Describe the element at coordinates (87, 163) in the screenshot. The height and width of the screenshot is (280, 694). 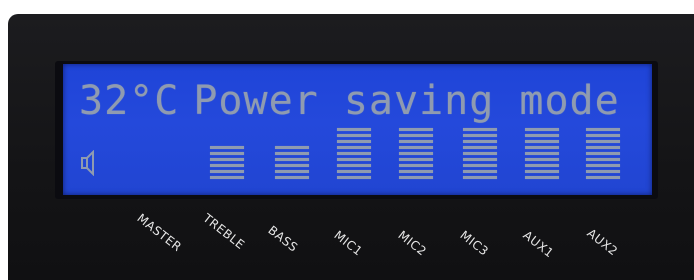
I see `speaker-icon` at that location.